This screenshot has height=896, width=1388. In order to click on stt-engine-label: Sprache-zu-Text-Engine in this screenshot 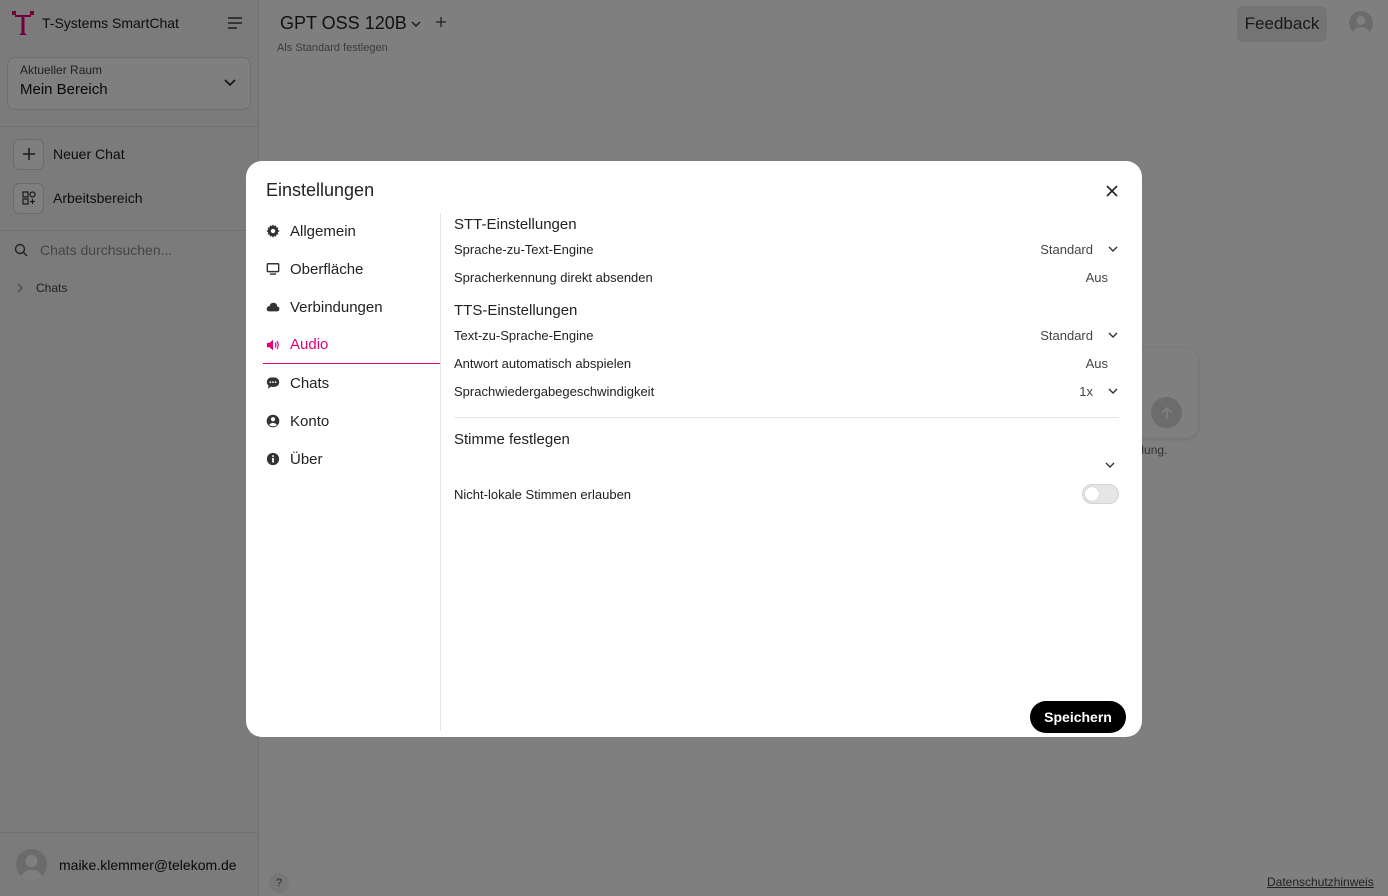, I will do `click(524, 249)`.